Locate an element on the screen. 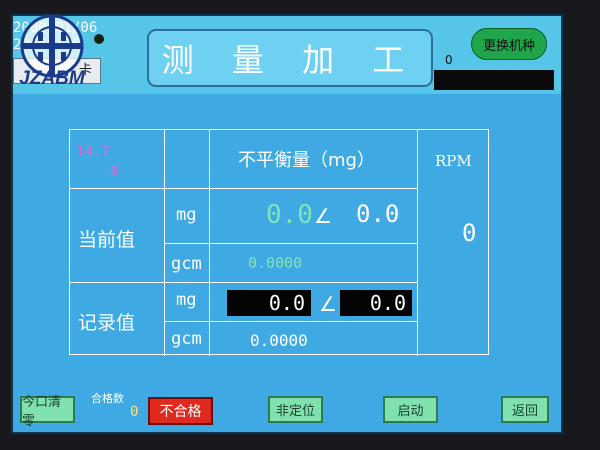 This screenshot has width=600, height=450. qualified-count-label: 合格数 is located at coordinates (107, 398).